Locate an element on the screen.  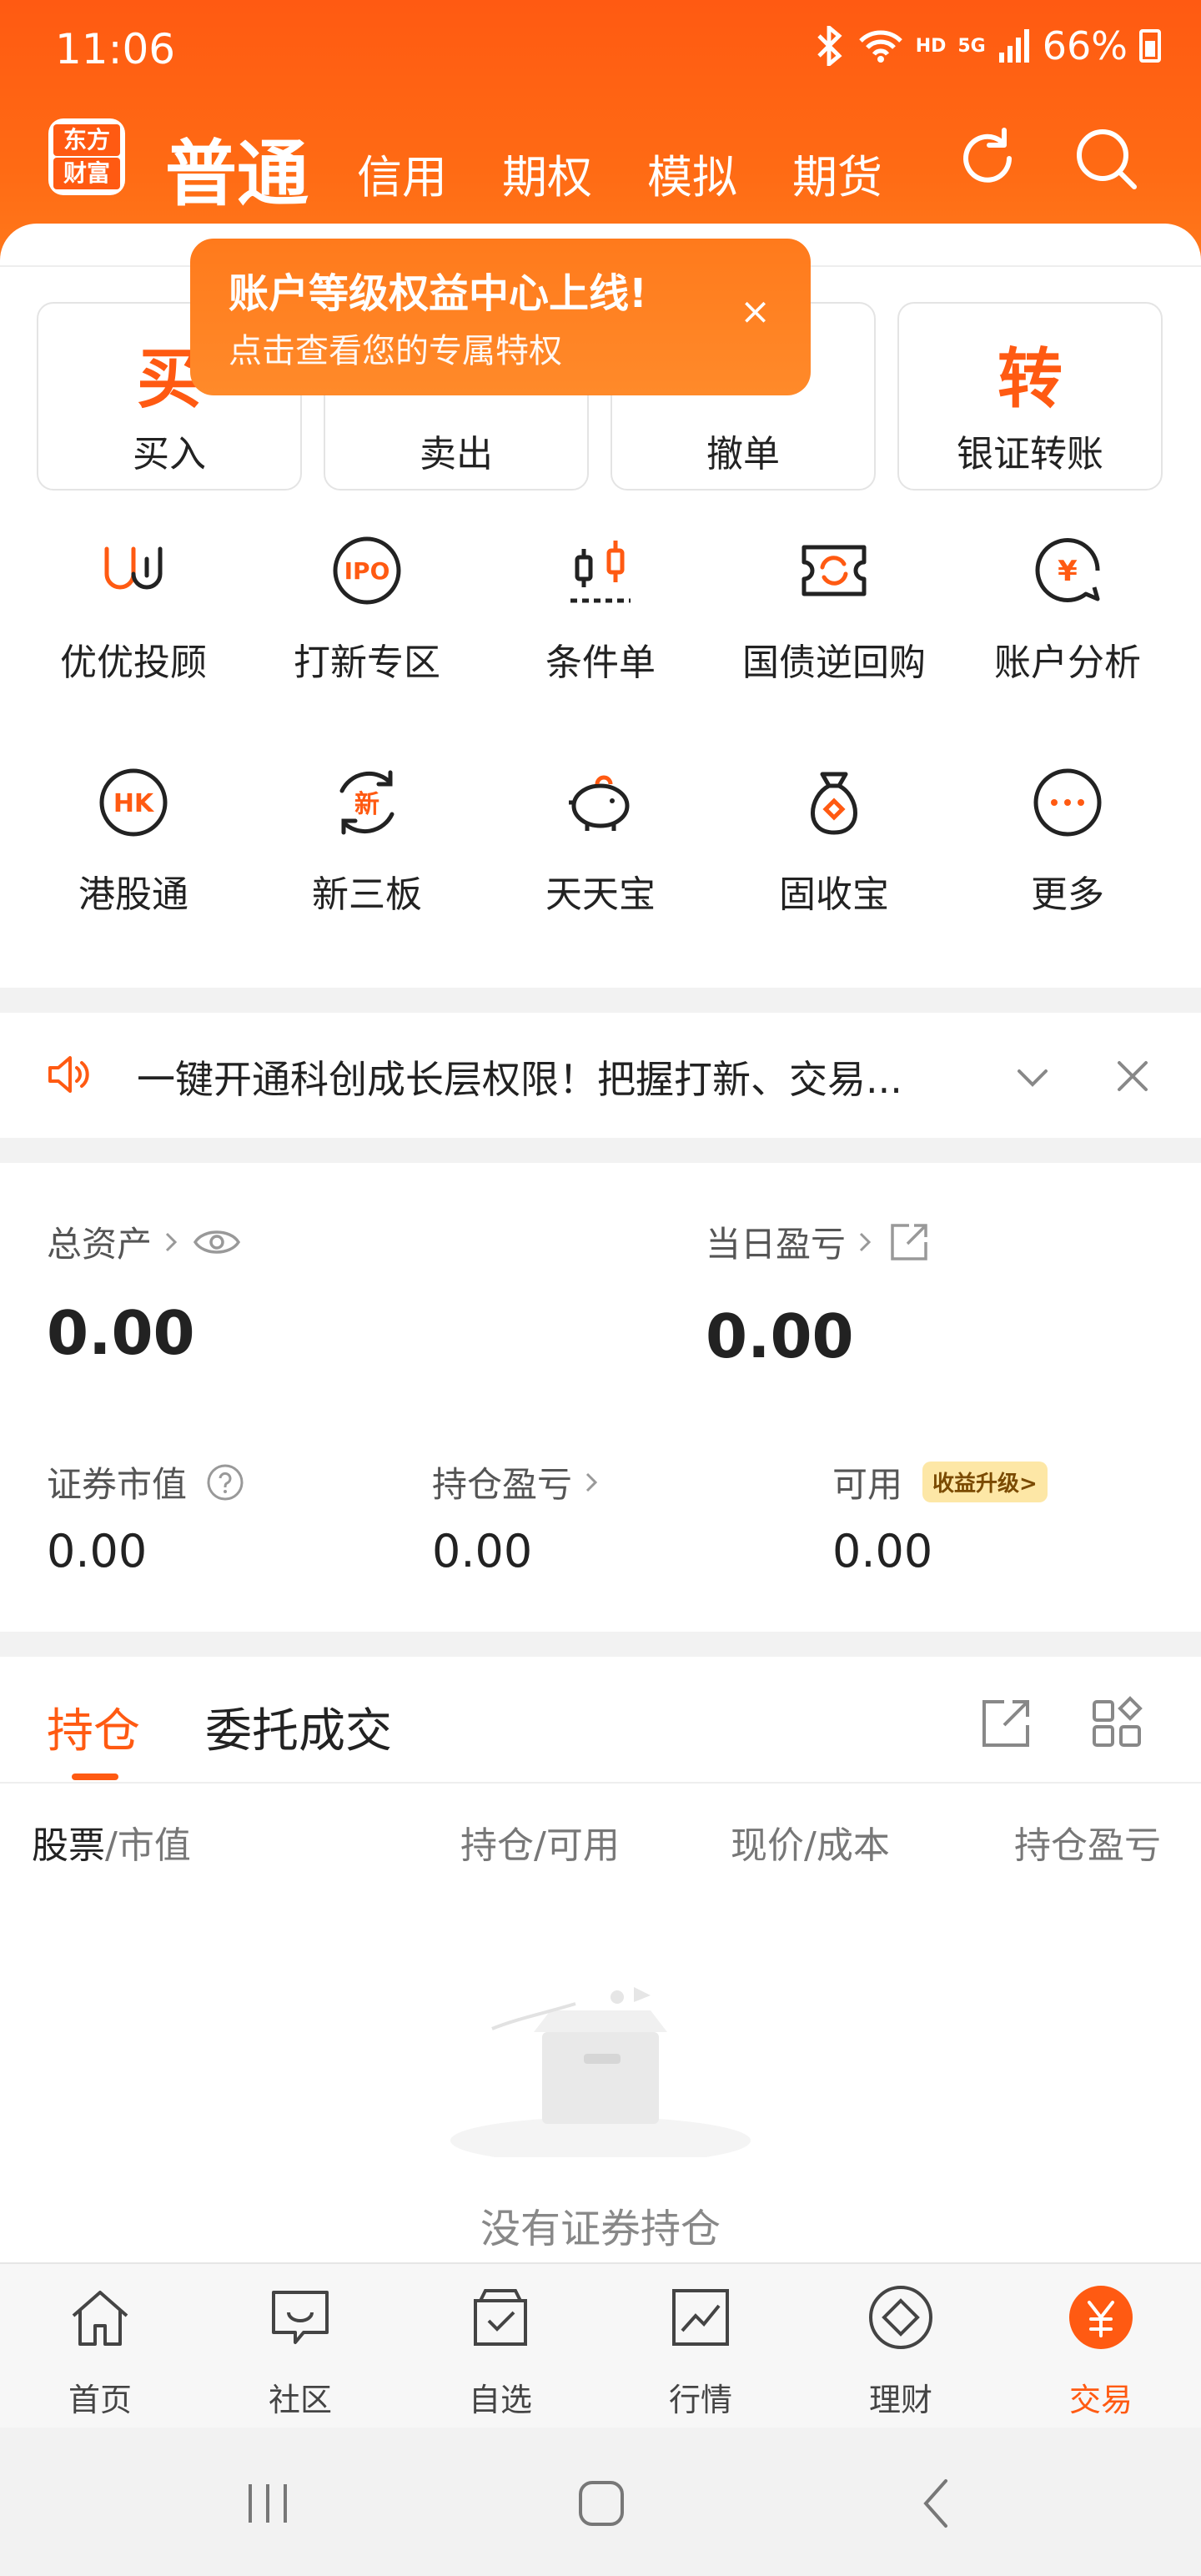
nav-label: 首页 is located at coordinates (100, 2400).